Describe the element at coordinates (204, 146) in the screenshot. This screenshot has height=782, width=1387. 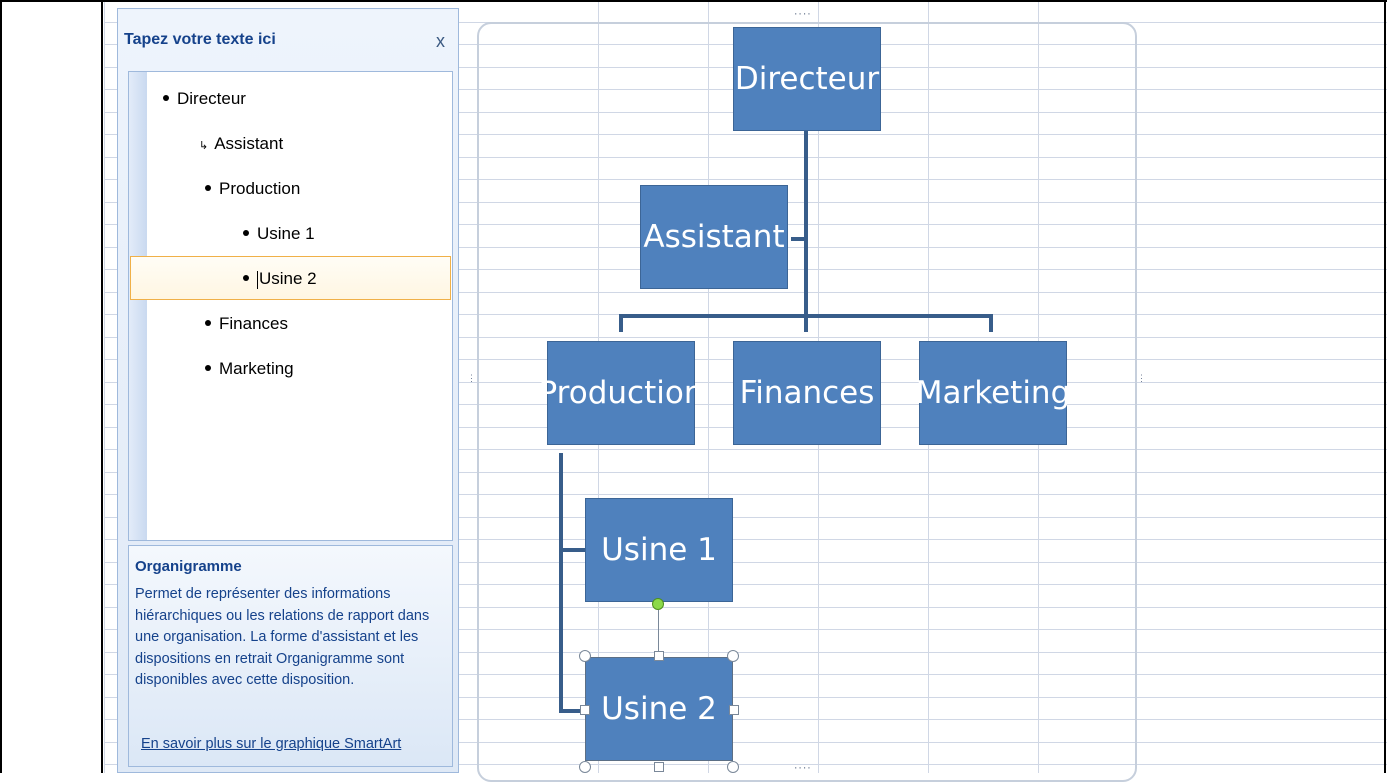
I see `assistant-arrow-icon: ↳` at that location.